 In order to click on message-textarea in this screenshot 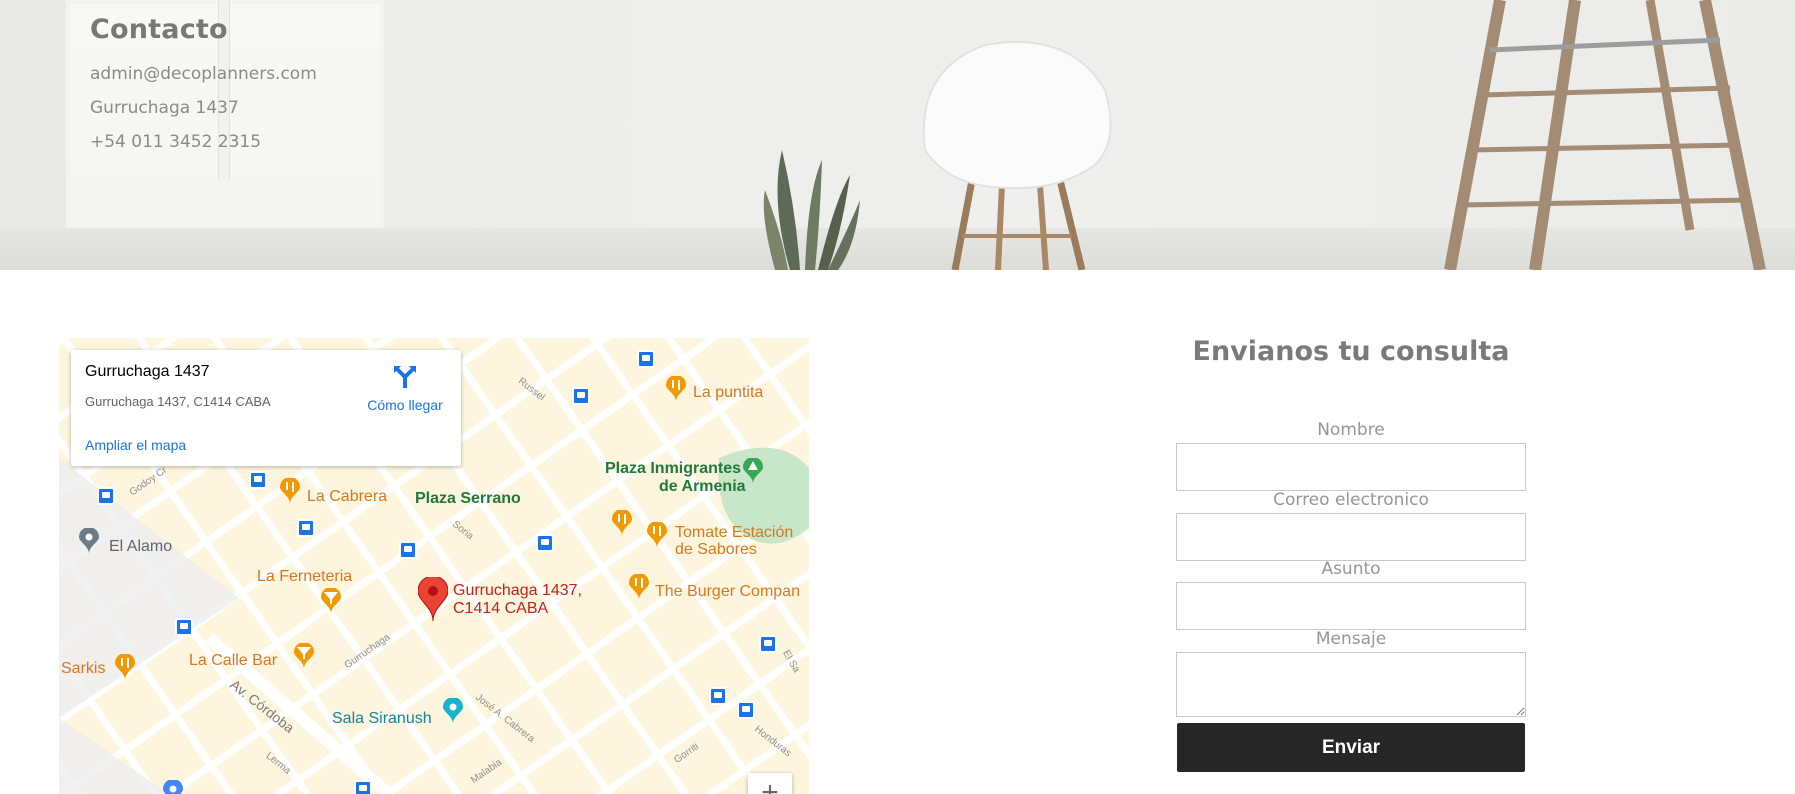, I will do `click(1351, 684)`.